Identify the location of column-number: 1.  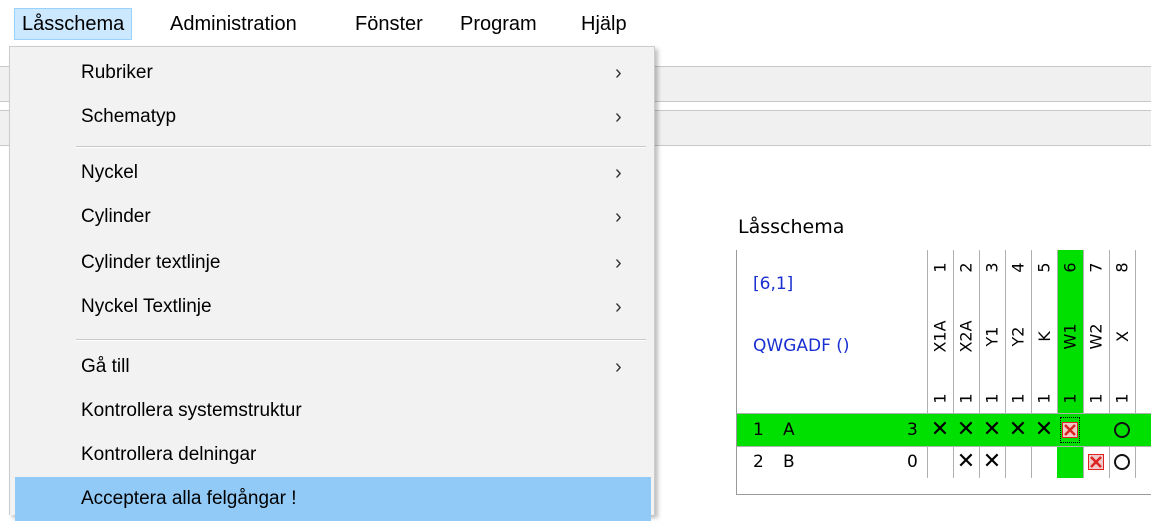
(940, 267).